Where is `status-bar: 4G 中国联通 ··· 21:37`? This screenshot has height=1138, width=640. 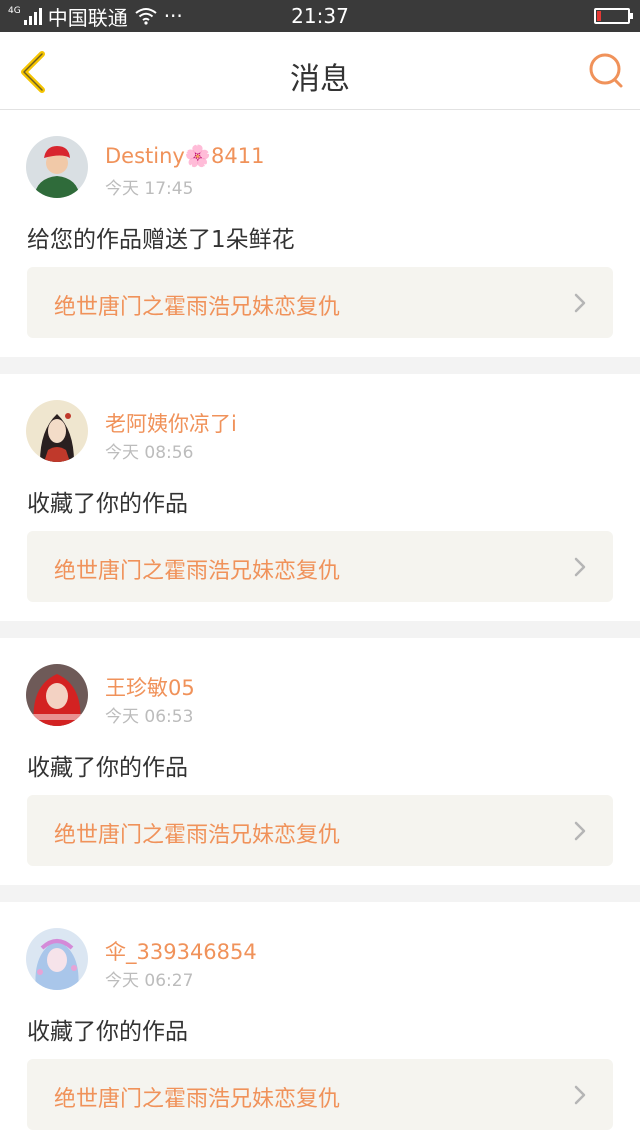
status-bar: 4G 中国联通 ··· 21:37 is located at coordinates (320, 16).